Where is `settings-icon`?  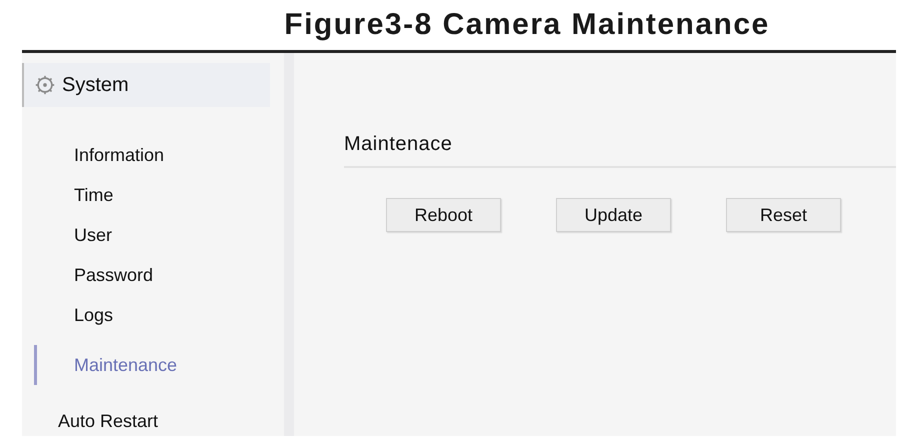 settings-icon is located at coordinates (45, 85).